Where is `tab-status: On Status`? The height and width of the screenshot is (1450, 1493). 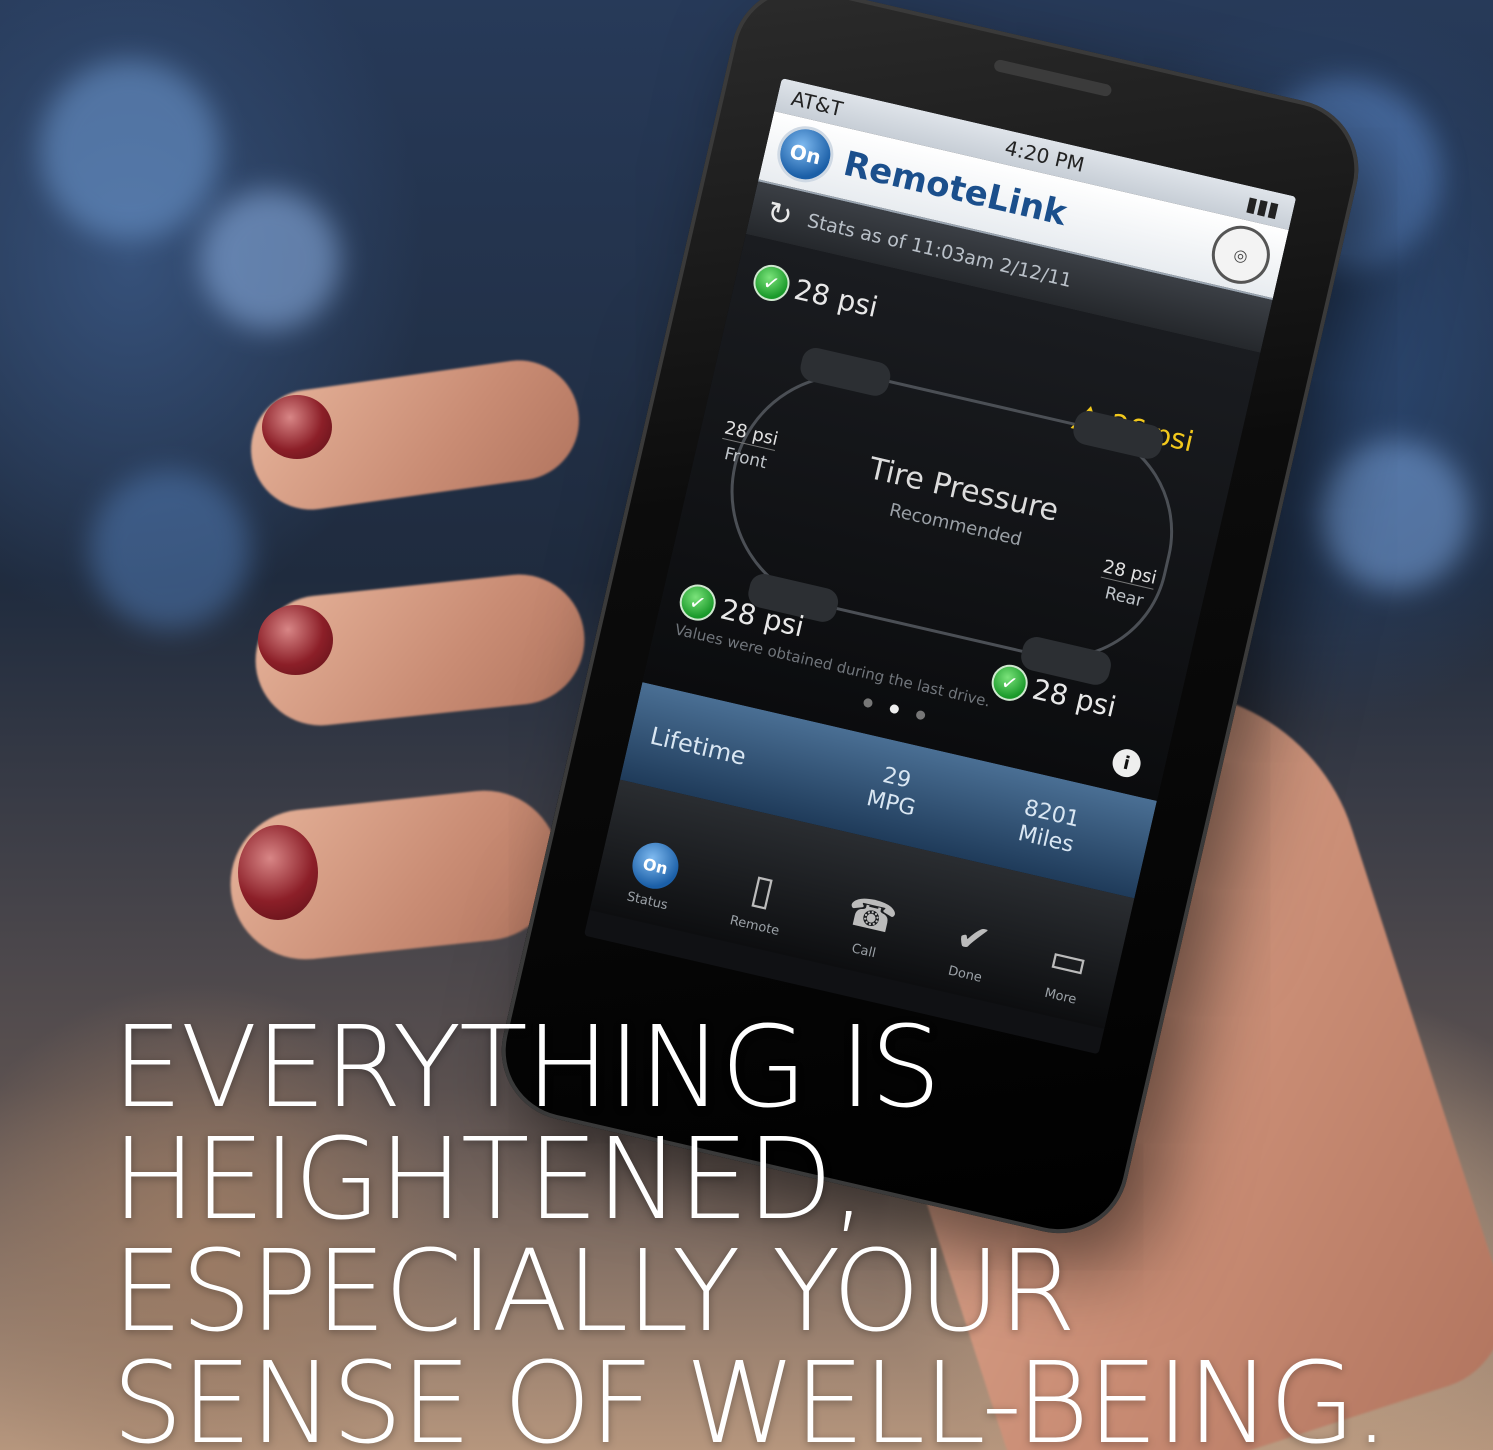
tab-status: On Status is located at coordinates (653, 876).